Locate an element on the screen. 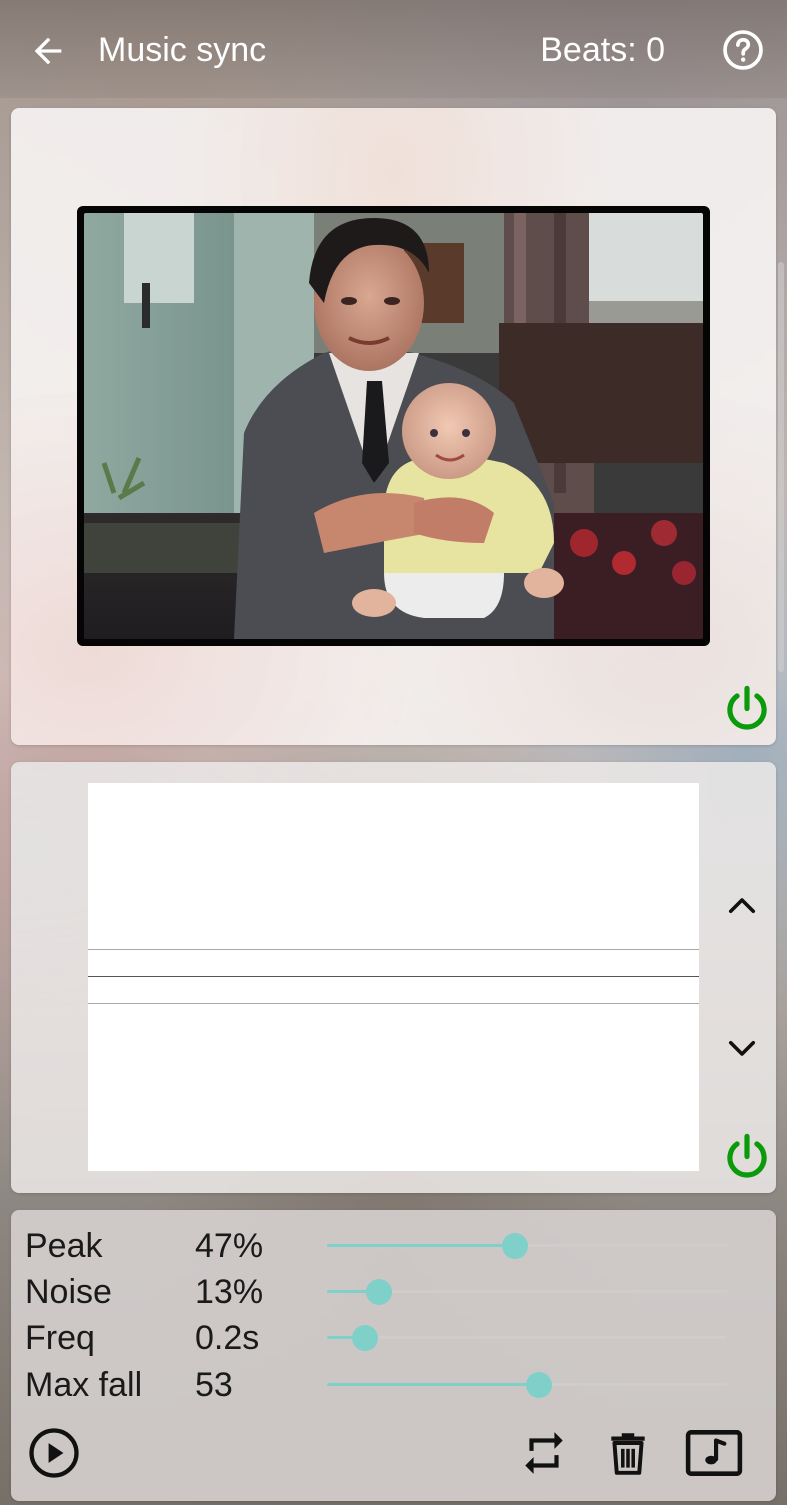 This screenshot has height=1505, width=787. chevron-down-icon is located at coordinates (742, 1048).